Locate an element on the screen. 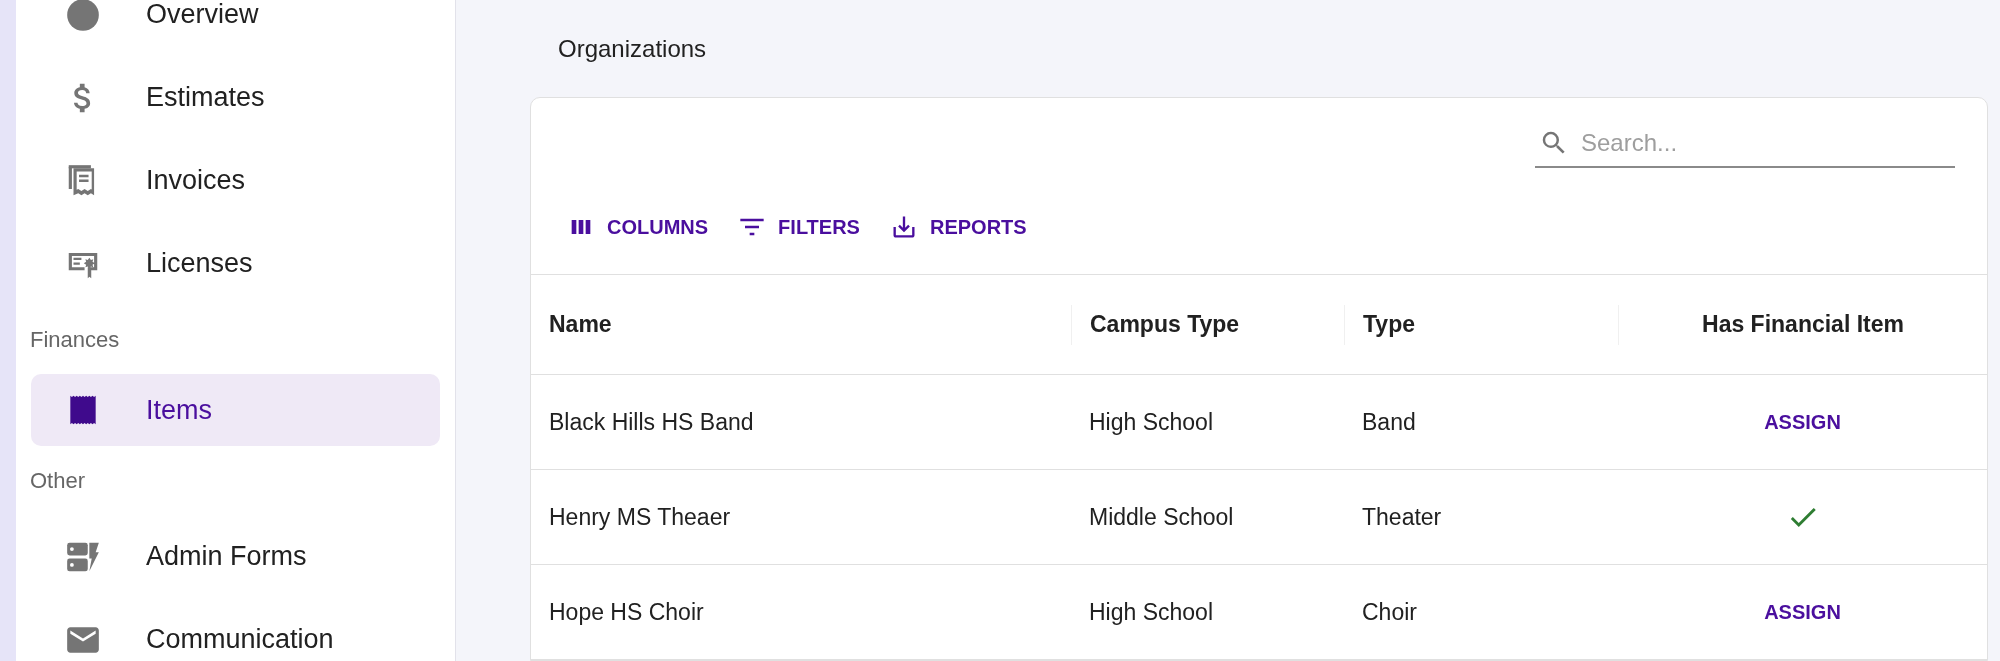 This screenshot has width=2000, height=661. toolbar-button: REPORTS is located at coordinates (958, 227).